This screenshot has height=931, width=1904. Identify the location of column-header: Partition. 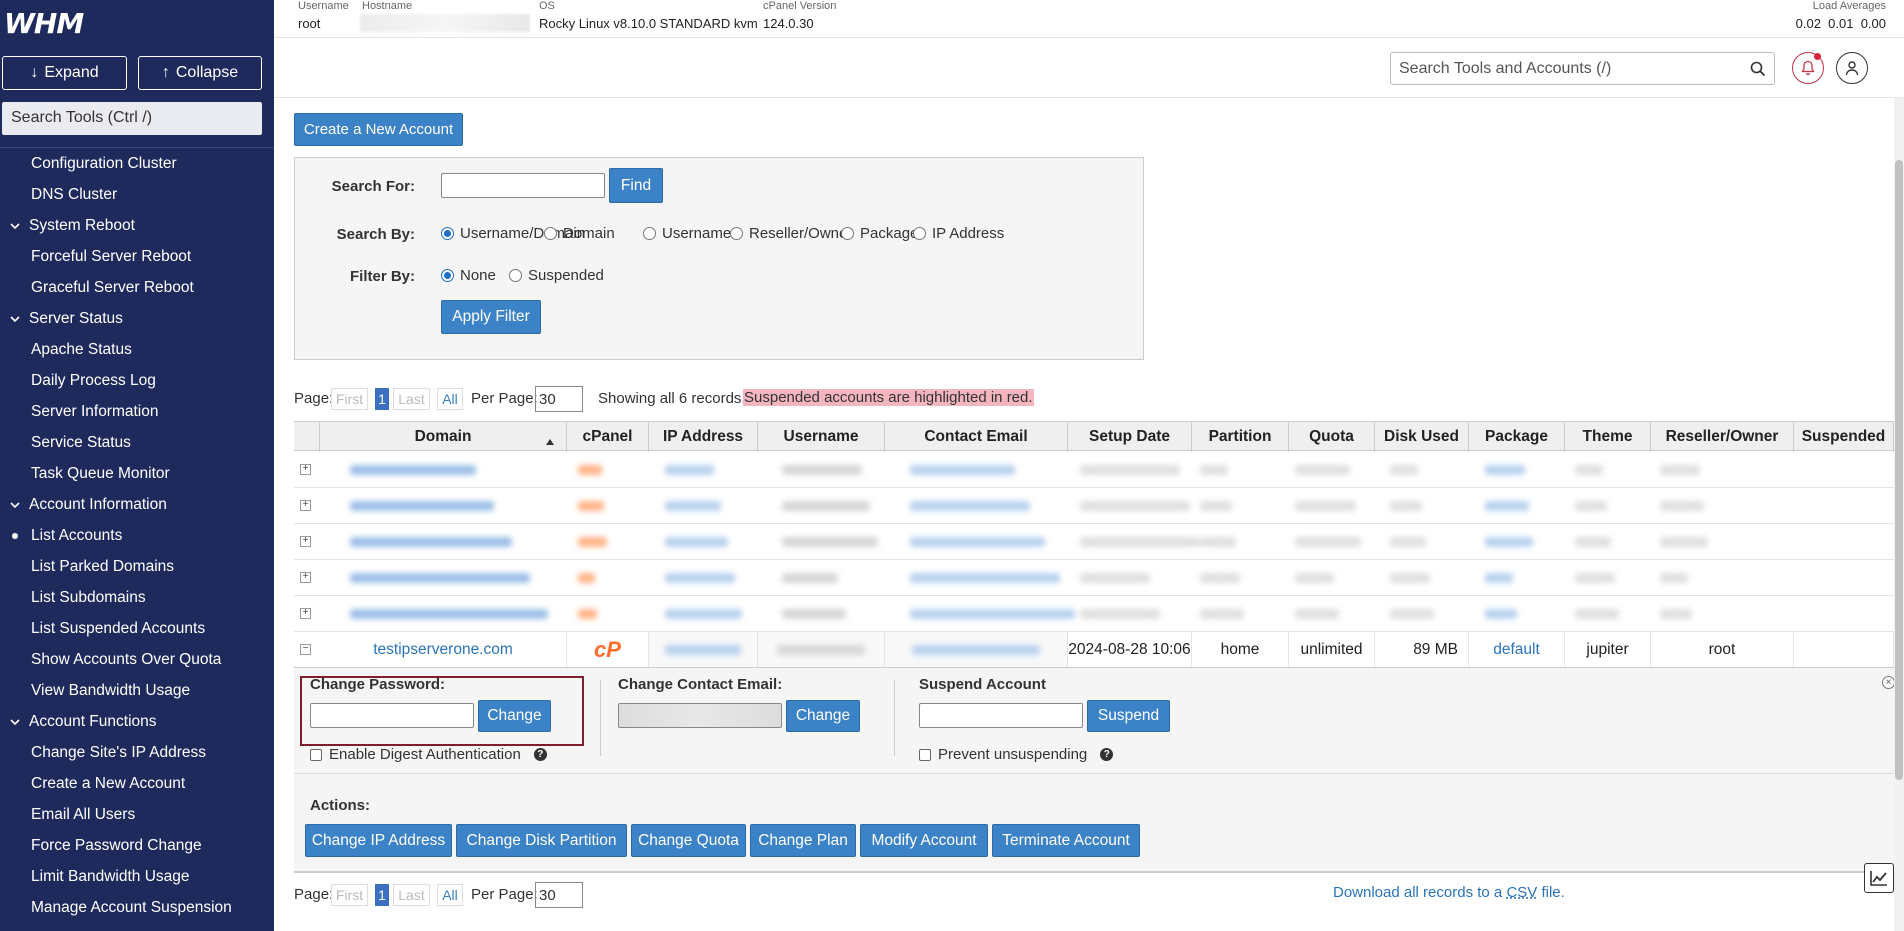
(1240, 437).